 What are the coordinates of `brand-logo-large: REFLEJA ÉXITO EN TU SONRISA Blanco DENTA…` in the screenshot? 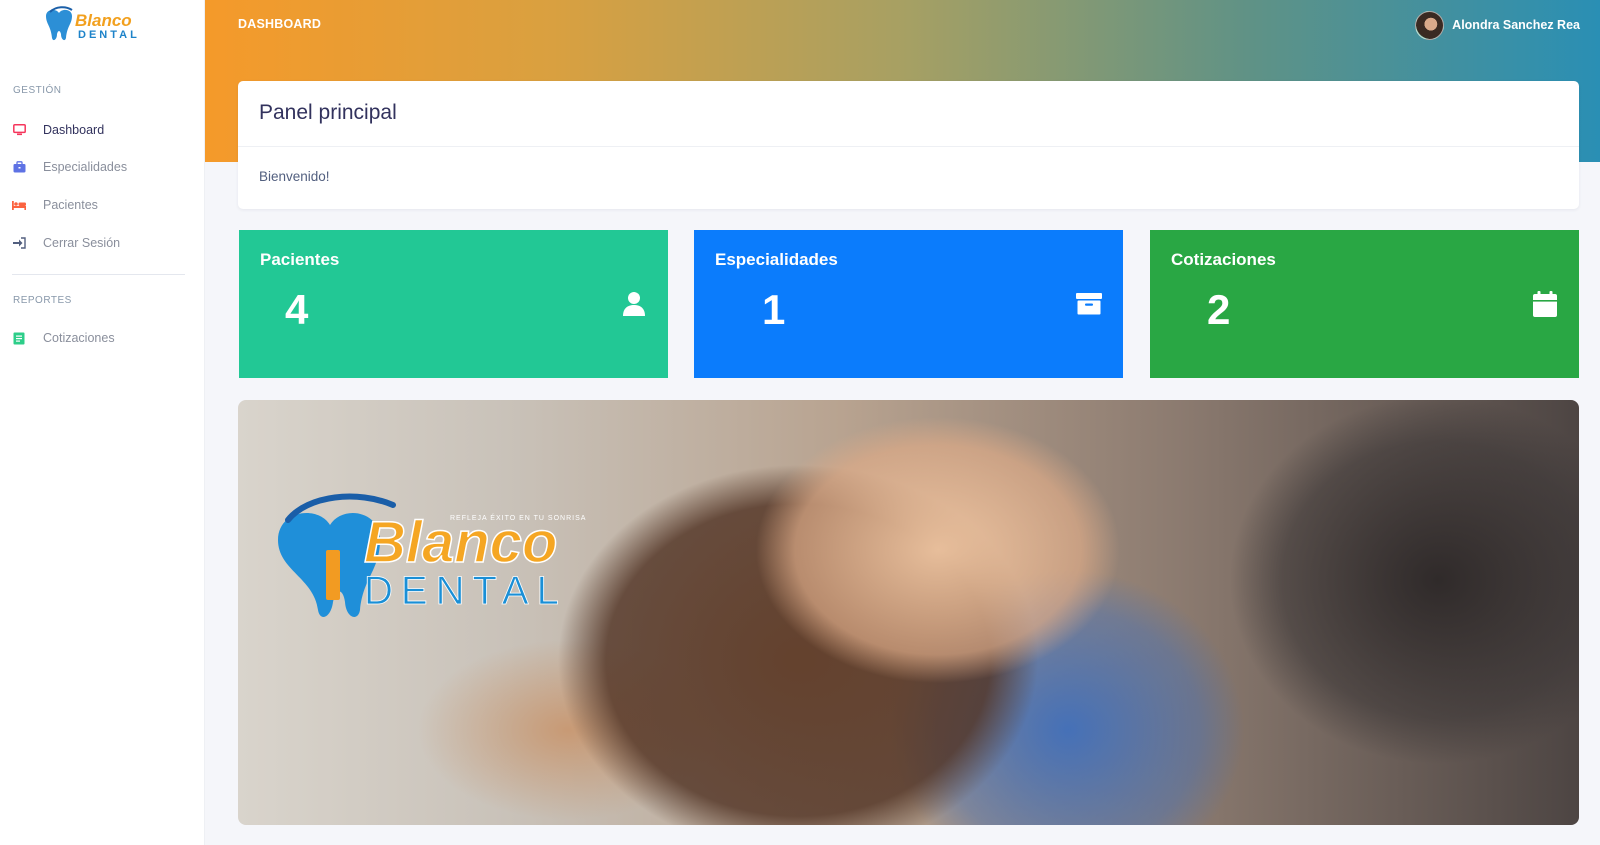 It's located at (431, 555).